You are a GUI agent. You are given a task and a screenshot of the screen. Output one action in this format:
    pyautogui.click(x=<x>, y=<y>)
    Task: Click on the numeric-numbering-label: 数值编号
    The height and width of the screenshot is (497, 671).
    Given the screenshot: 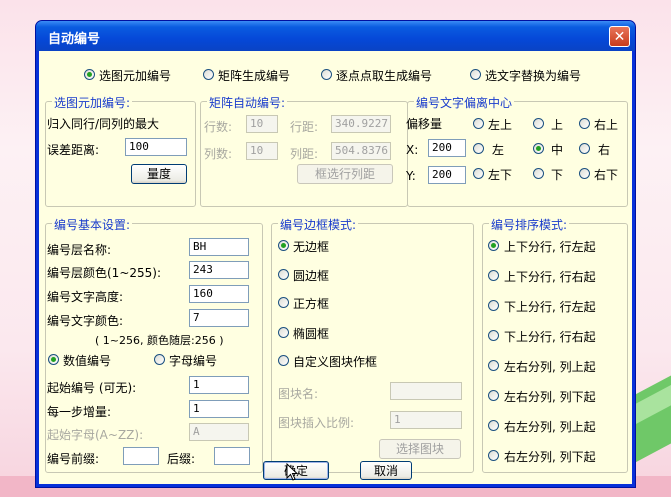 What is the action you would take?
    pyautogui.click(x=87, y=360)
    